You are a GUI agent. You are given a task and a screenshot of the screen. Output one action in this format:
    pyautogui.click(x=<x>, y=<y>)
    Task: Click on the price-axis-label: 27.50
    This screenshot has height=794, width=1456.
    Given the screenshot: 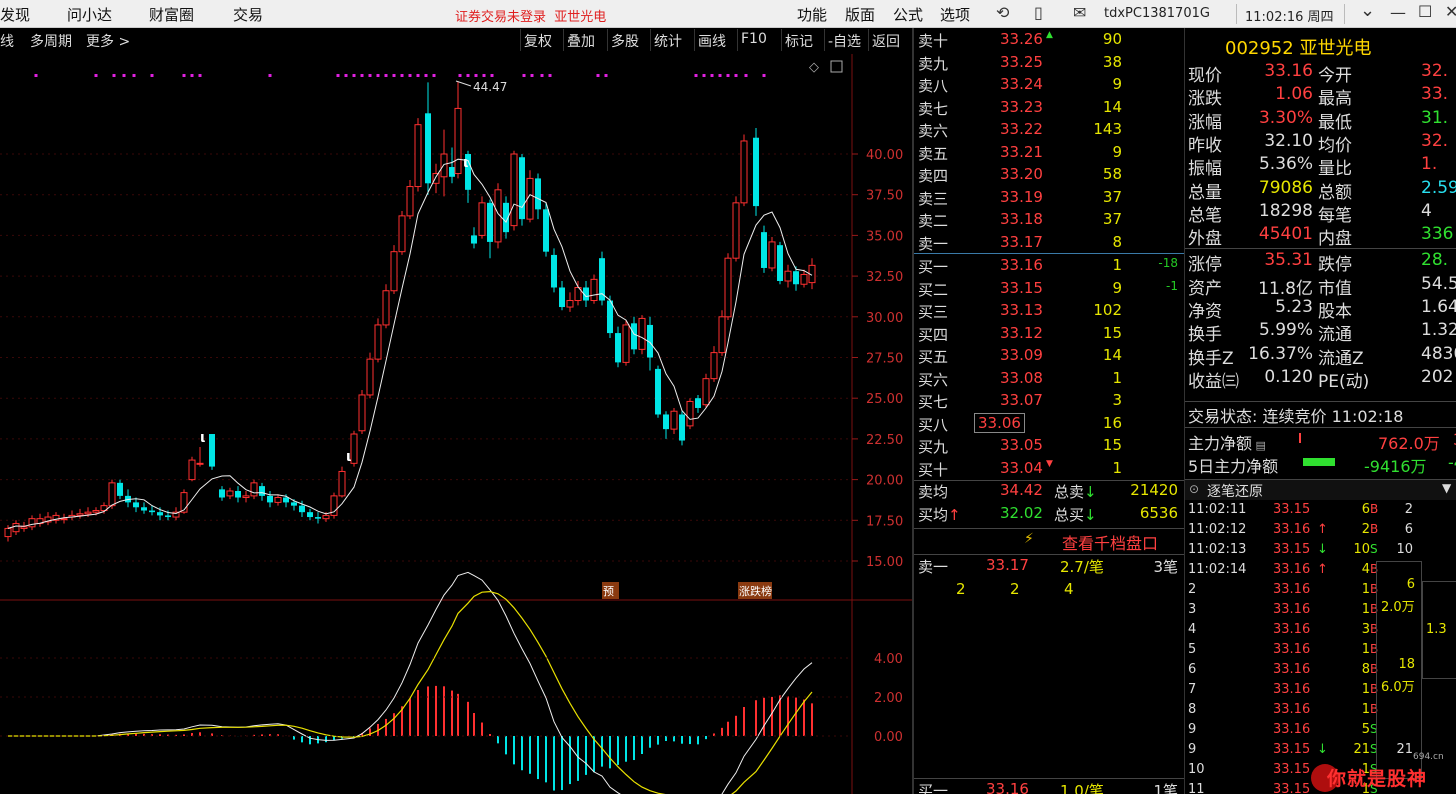 What is the action you would take?
    pyautogui.click(x=884, y=359)
    